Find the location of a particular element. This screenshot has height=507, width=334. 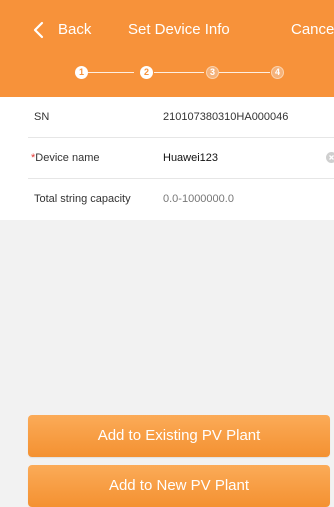

step-1: 1 is located at coordinates (81, 72).